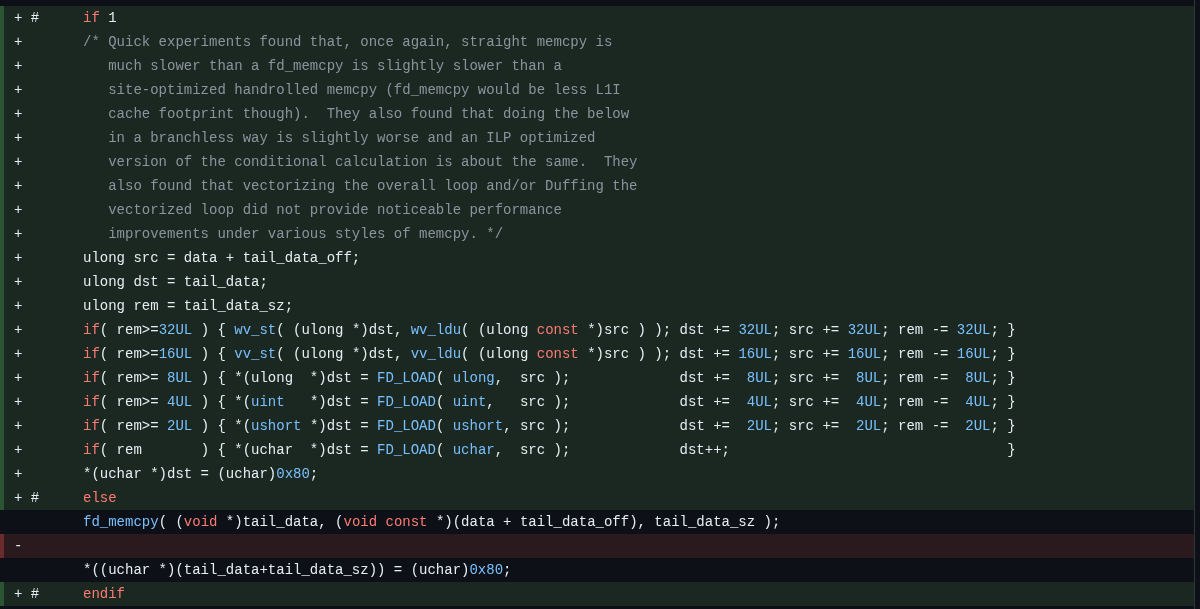  I want to click on code-text: if( rem>= 8UL ) { *(ulong *)dst = FD_LOAD( ulong, src ); dst += 8UL; src += 8UL; rem -= 8UL; }, so click(549, 378).